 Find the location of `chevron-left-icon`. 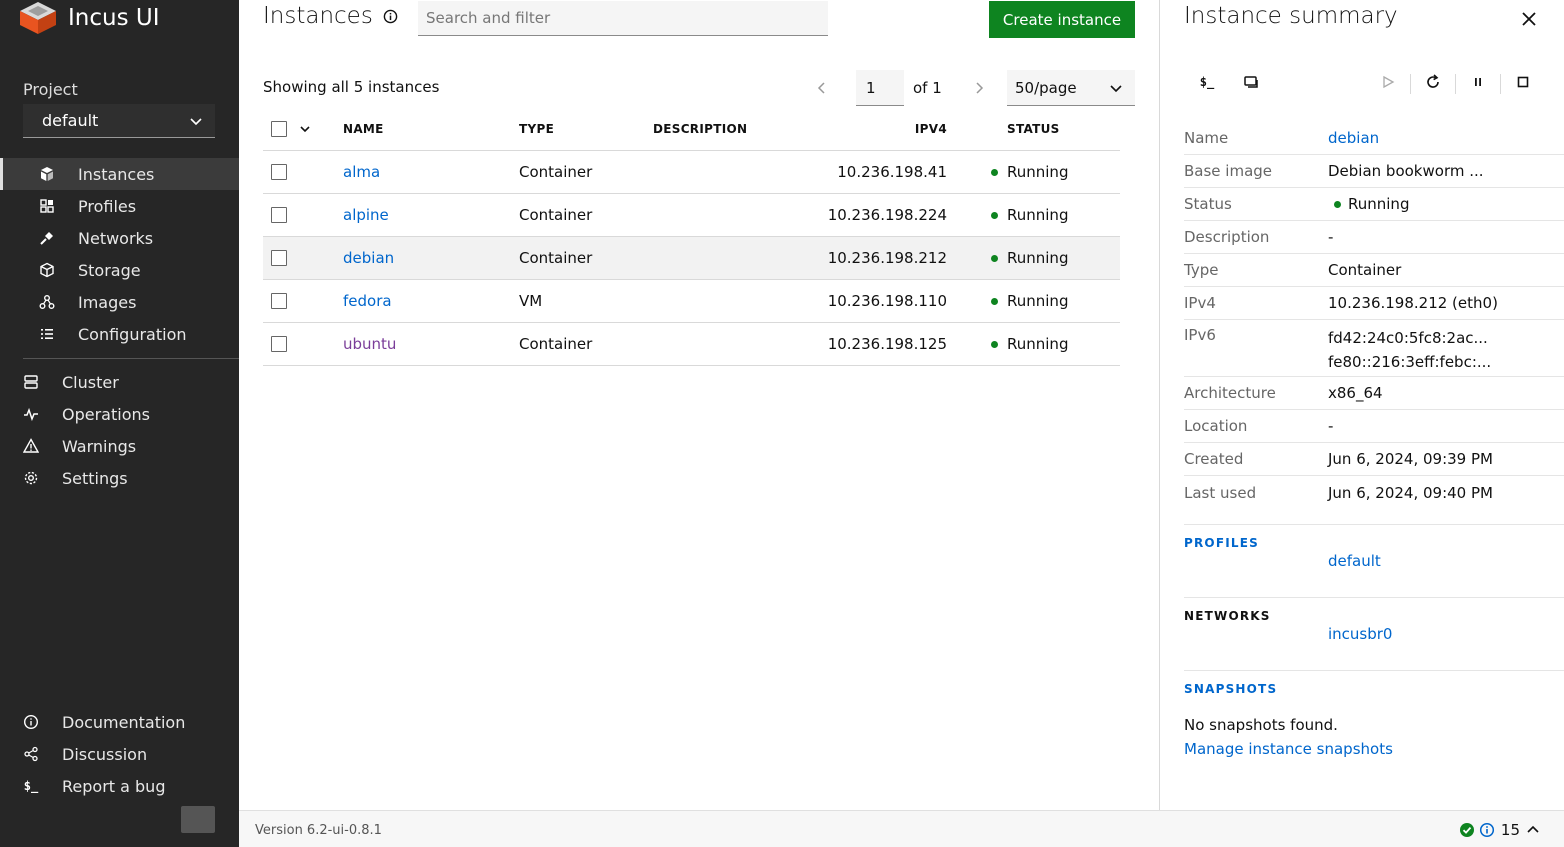

chevron-left-icon is located at coordinates (821, 88).